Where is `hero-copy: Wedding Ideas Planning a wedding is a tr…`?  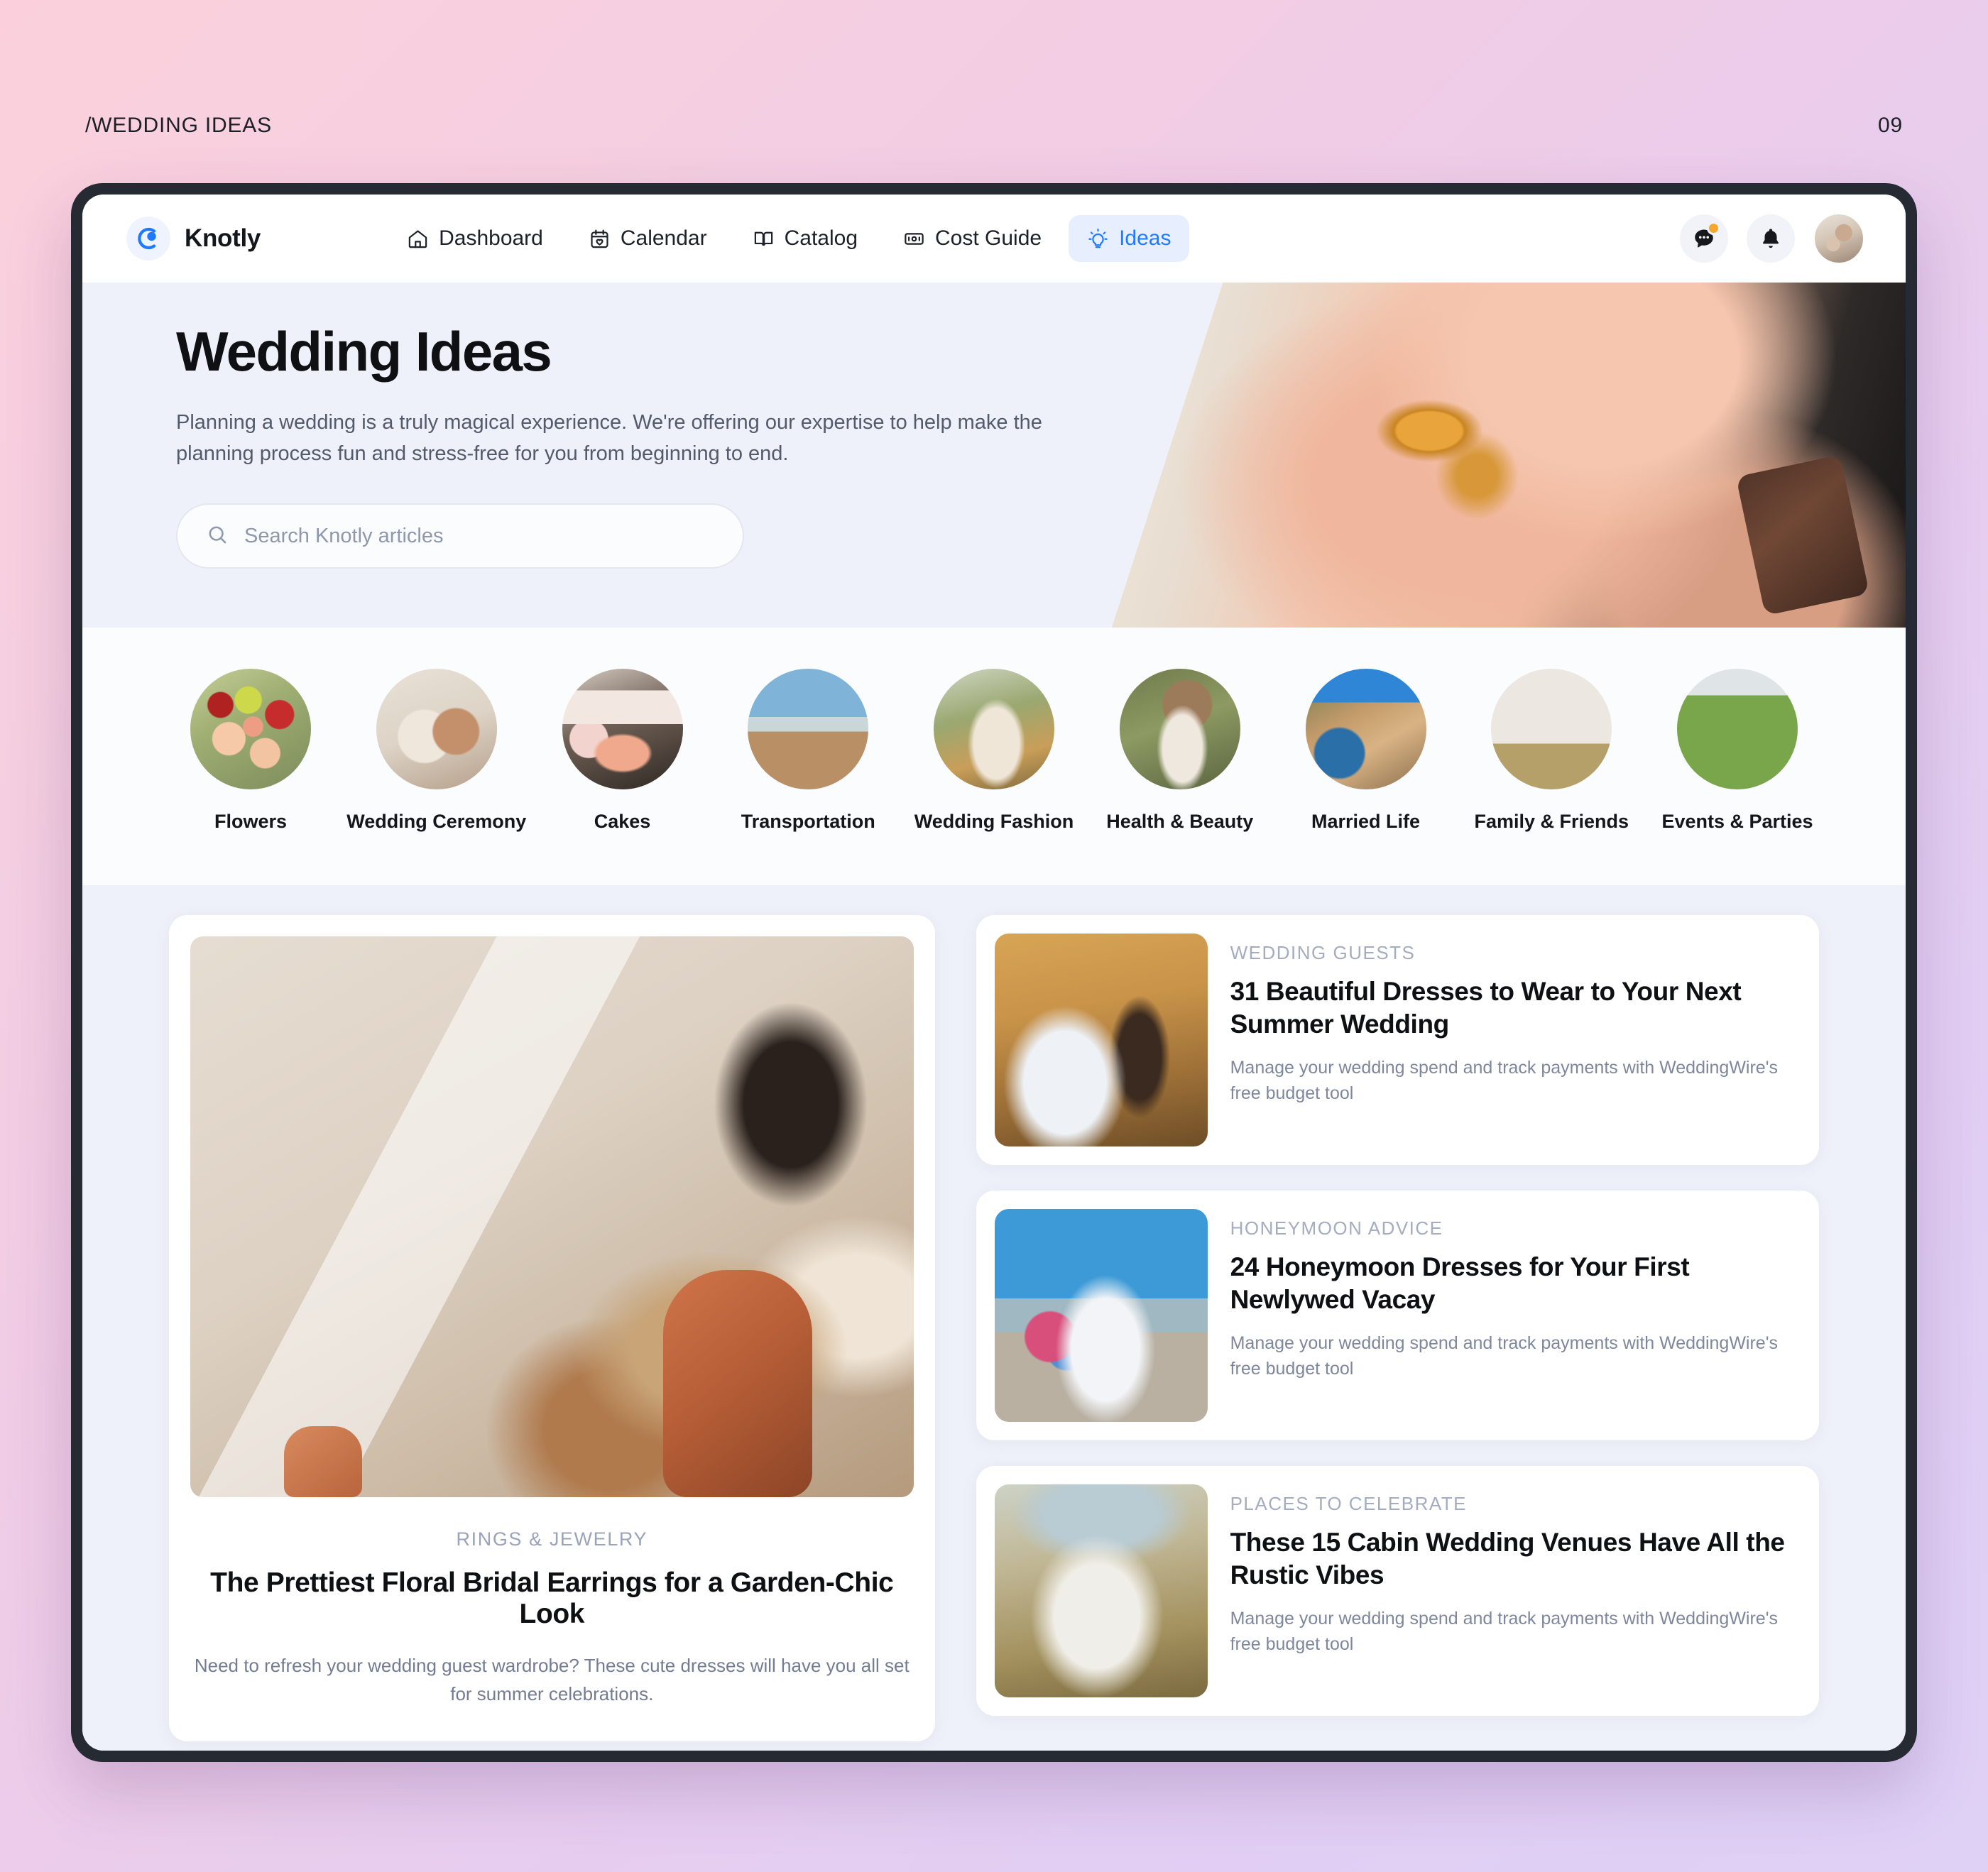 hero-copy: Wedding Ideas Planning a wedding is a tr… is located at coordinates (648, 447).